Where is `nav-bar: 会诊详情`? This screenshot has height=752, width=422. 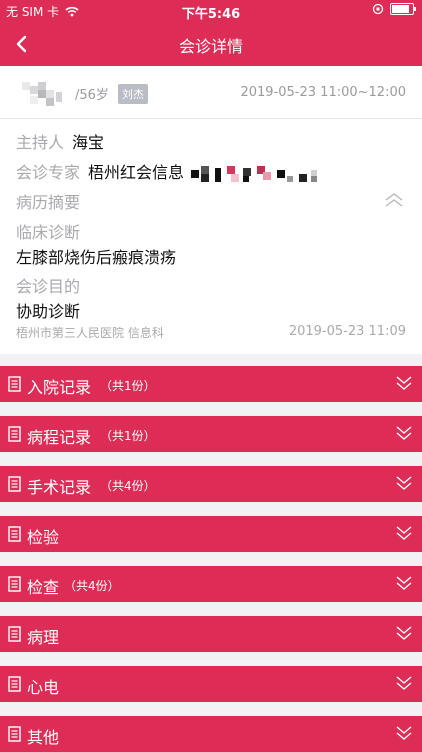
nav-bar: 会诊详情 is located at coordinates (211, 44).